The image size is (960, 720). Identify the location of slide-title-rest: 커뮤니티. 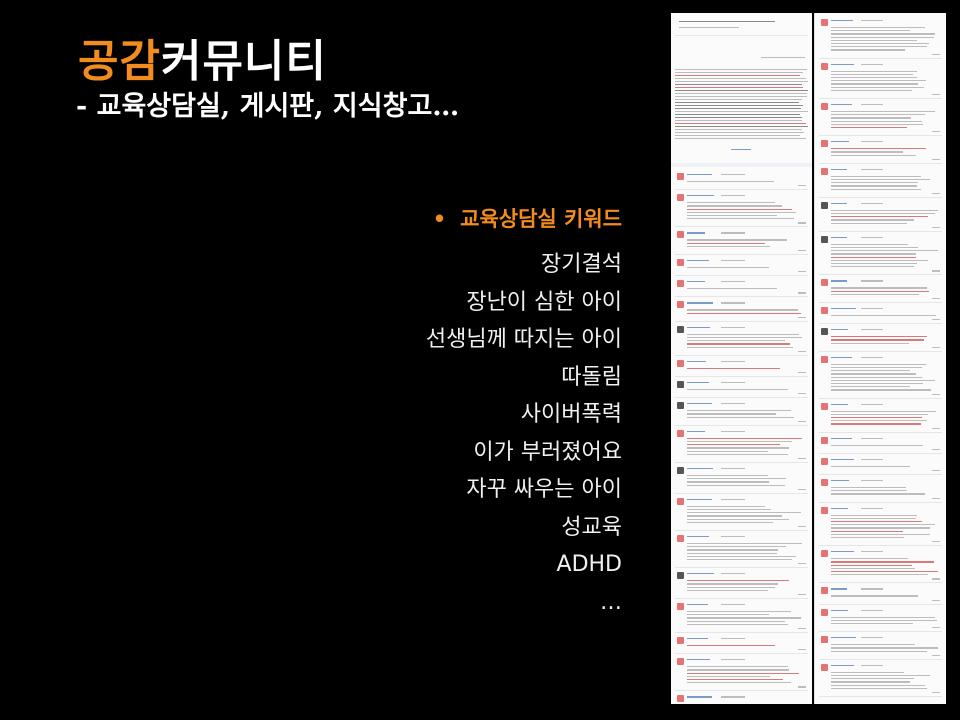
(243, 61).